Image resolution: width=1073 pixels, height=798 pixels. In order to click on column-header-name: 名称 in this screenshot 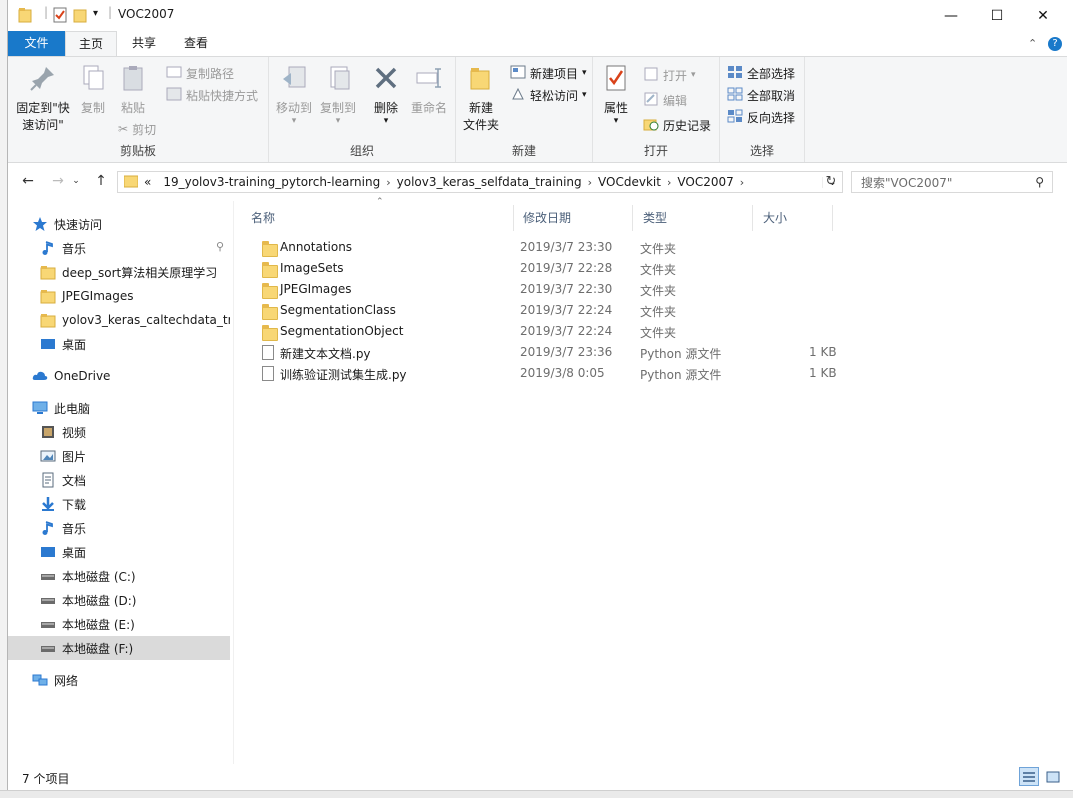, I will do `click(377, 218)`.